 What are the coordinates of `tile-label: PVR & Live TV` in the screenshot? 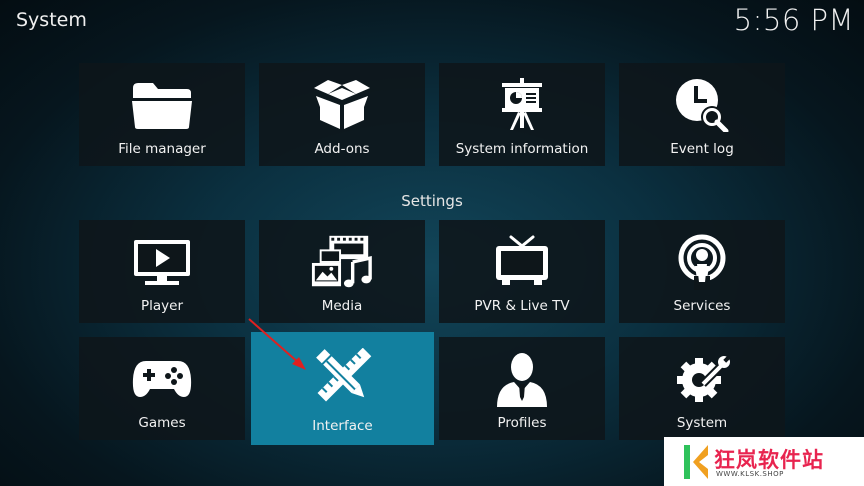 It's located at (522, 306).